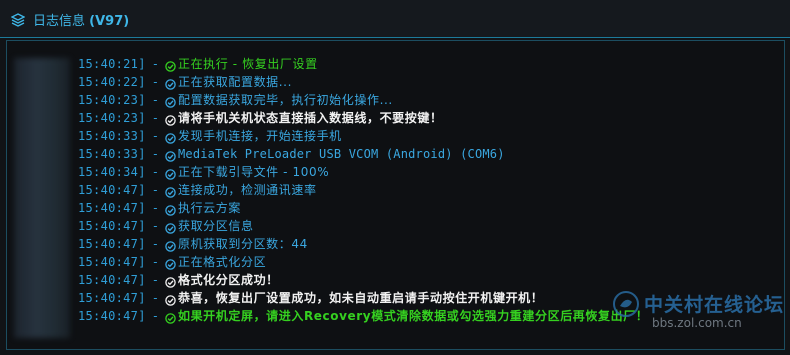 This screenshot has width=790, height=355. I want to click on log-line: 15:40:47] - 连接成功，检测通讯速率, so click(428, 190).